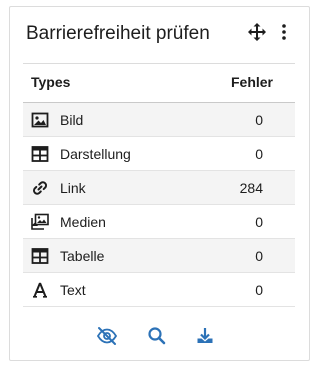 This screenshot has height=365, width=320. What do you see at coordinates (251, 188) in the screenshot?
I see `row-error-count: 284` at bounding box center [251, 188].